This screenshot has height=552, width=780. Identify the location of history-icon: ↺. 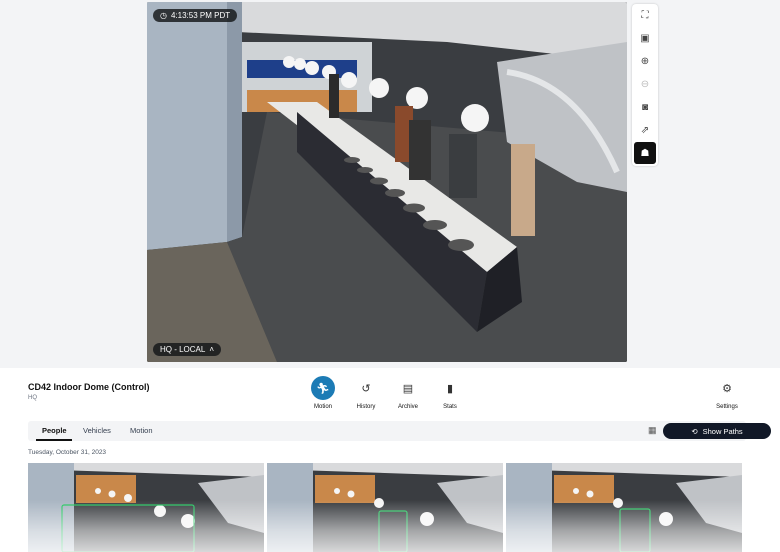
(366, 388).